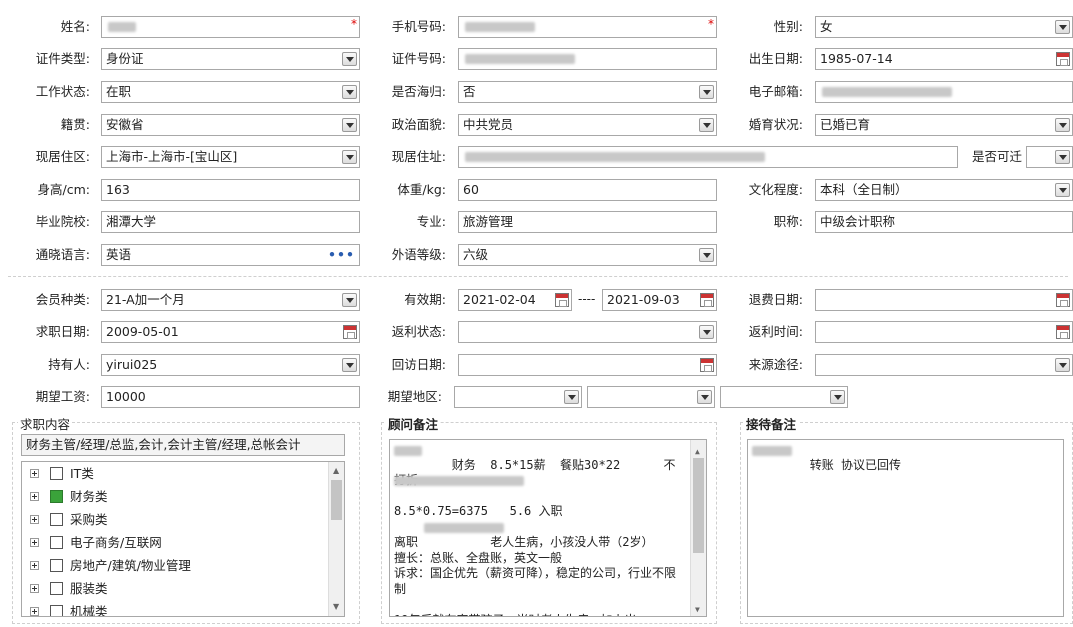  What do you see at coordinates (515, 300) in the screenshot?
I see `valid-from-field: 2021-02-04` at bounding box center [515, 300].